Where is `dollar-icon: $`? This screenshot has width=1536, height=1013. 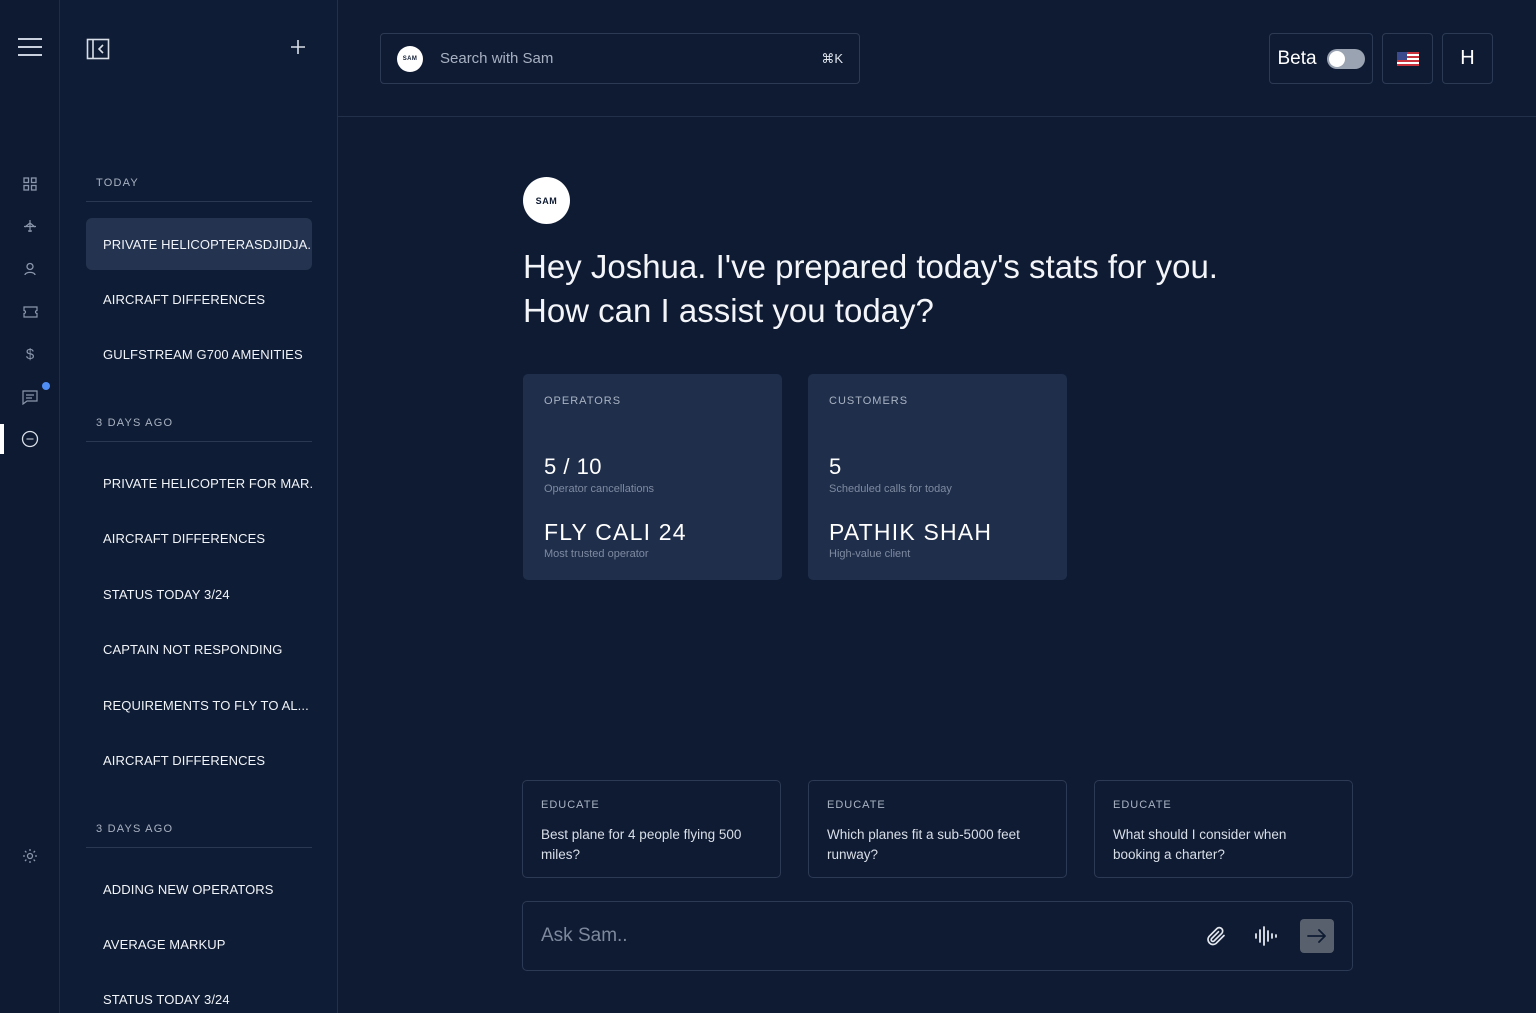 dollar-icon: $ is located at coordinates (30, 354).